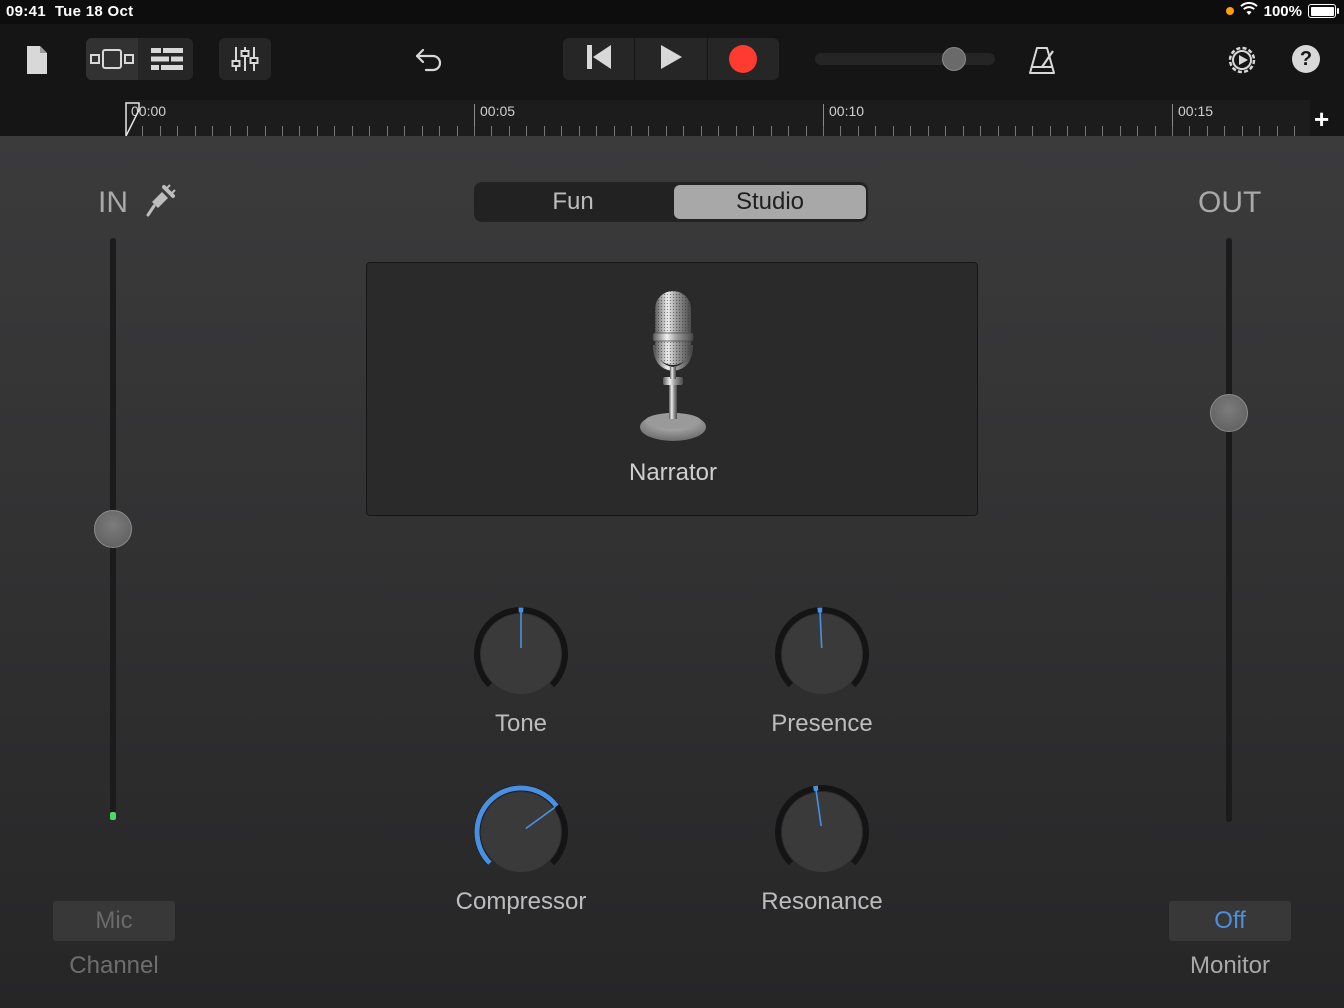 The height and width of the screenshot is (1008, 1344). I want to click on presence-knob, so click(822, 654).